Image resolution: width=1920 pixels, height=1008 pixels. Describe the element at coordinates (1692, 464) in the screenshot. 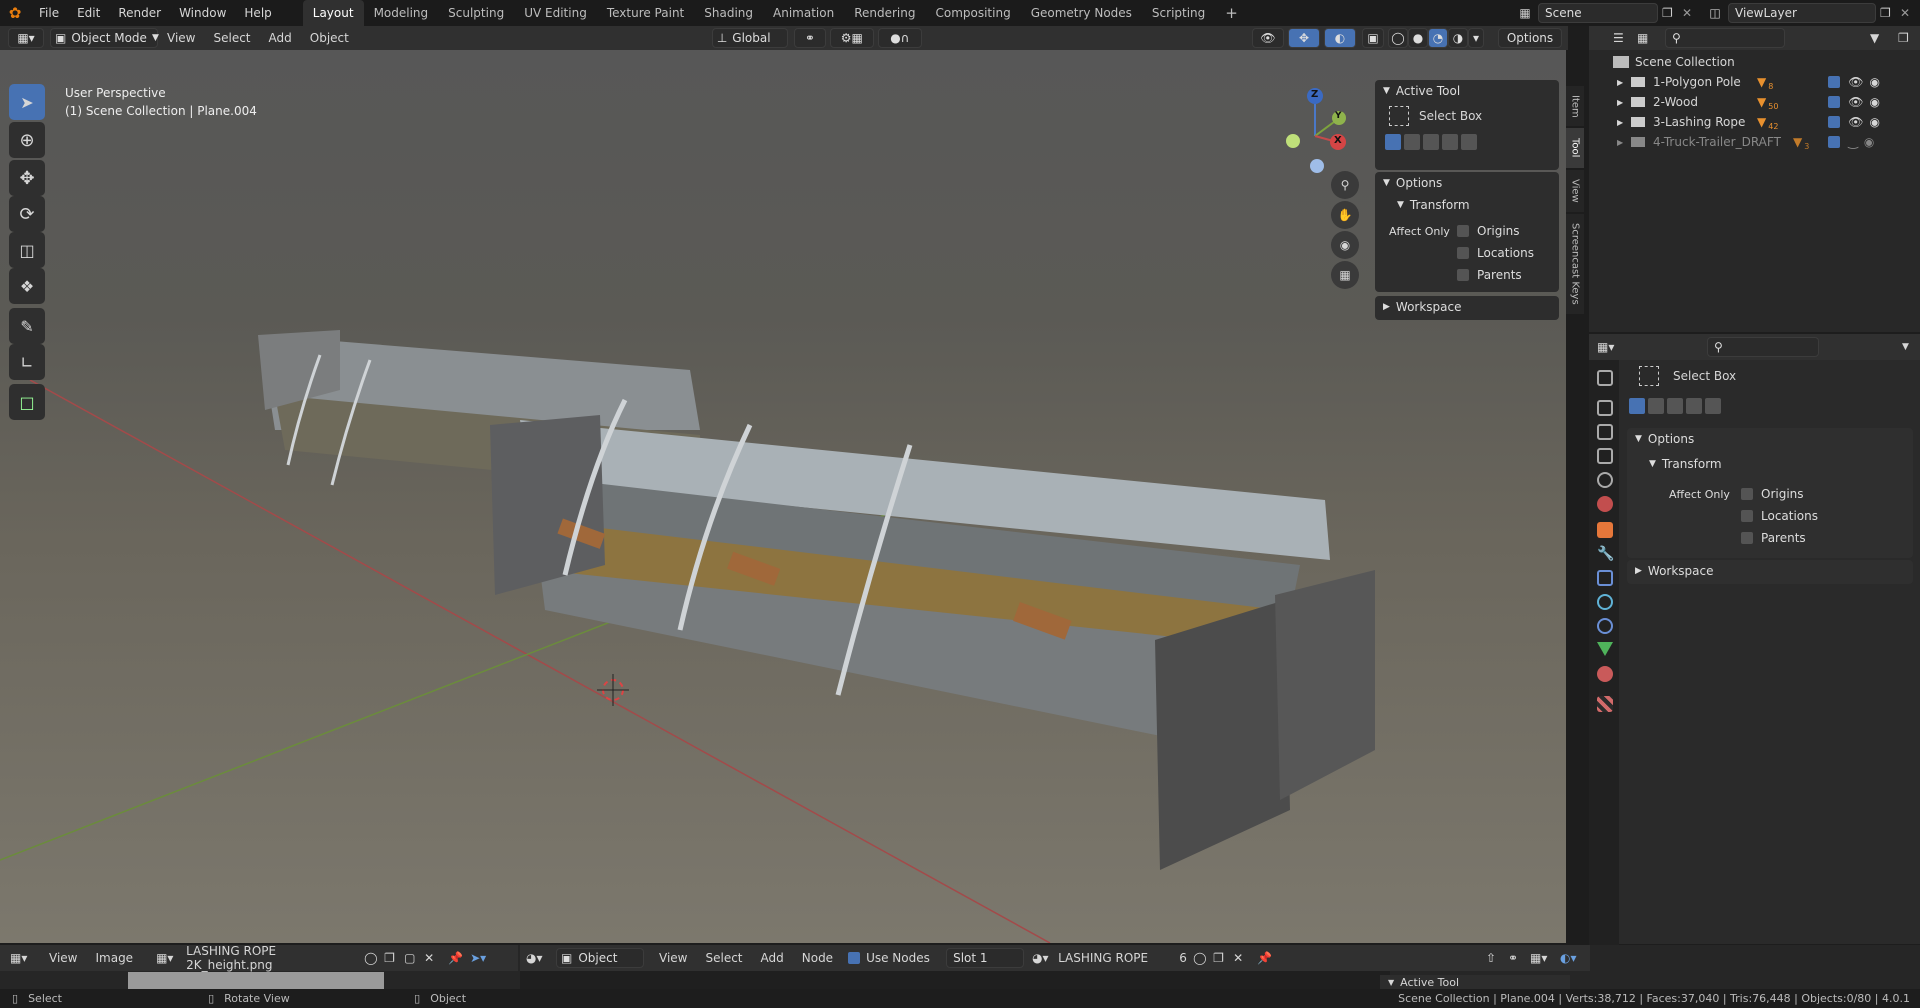

I see `properties-transform-title: Transform` at that location.